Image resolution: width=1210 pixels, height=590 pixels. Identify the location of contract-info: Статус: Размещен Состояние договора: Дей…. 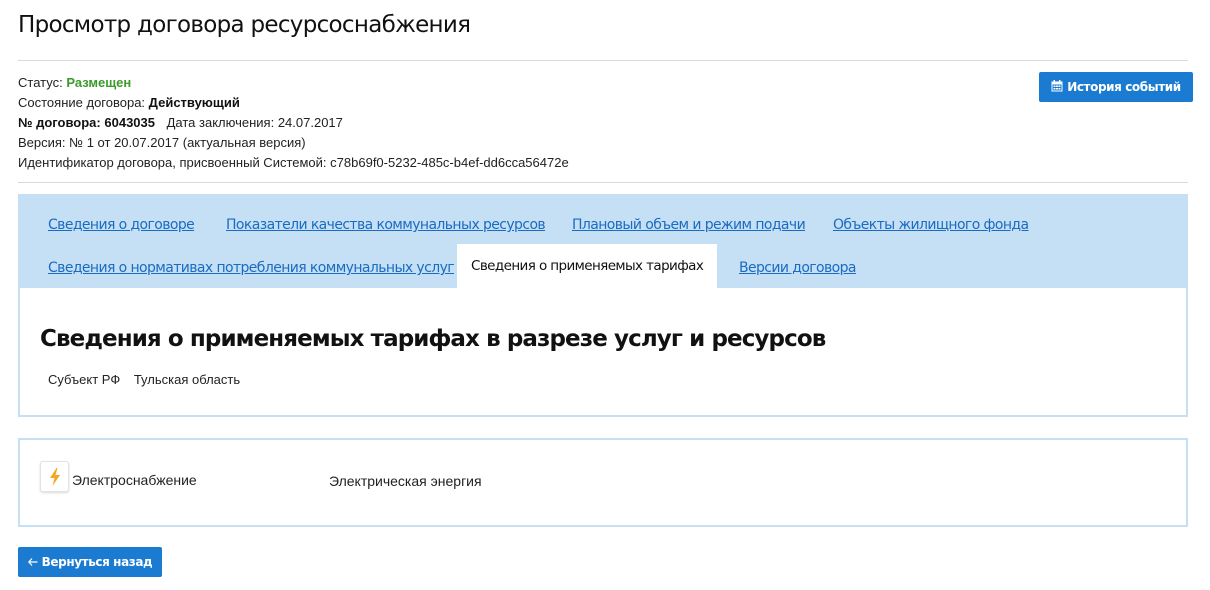
(293, 123).